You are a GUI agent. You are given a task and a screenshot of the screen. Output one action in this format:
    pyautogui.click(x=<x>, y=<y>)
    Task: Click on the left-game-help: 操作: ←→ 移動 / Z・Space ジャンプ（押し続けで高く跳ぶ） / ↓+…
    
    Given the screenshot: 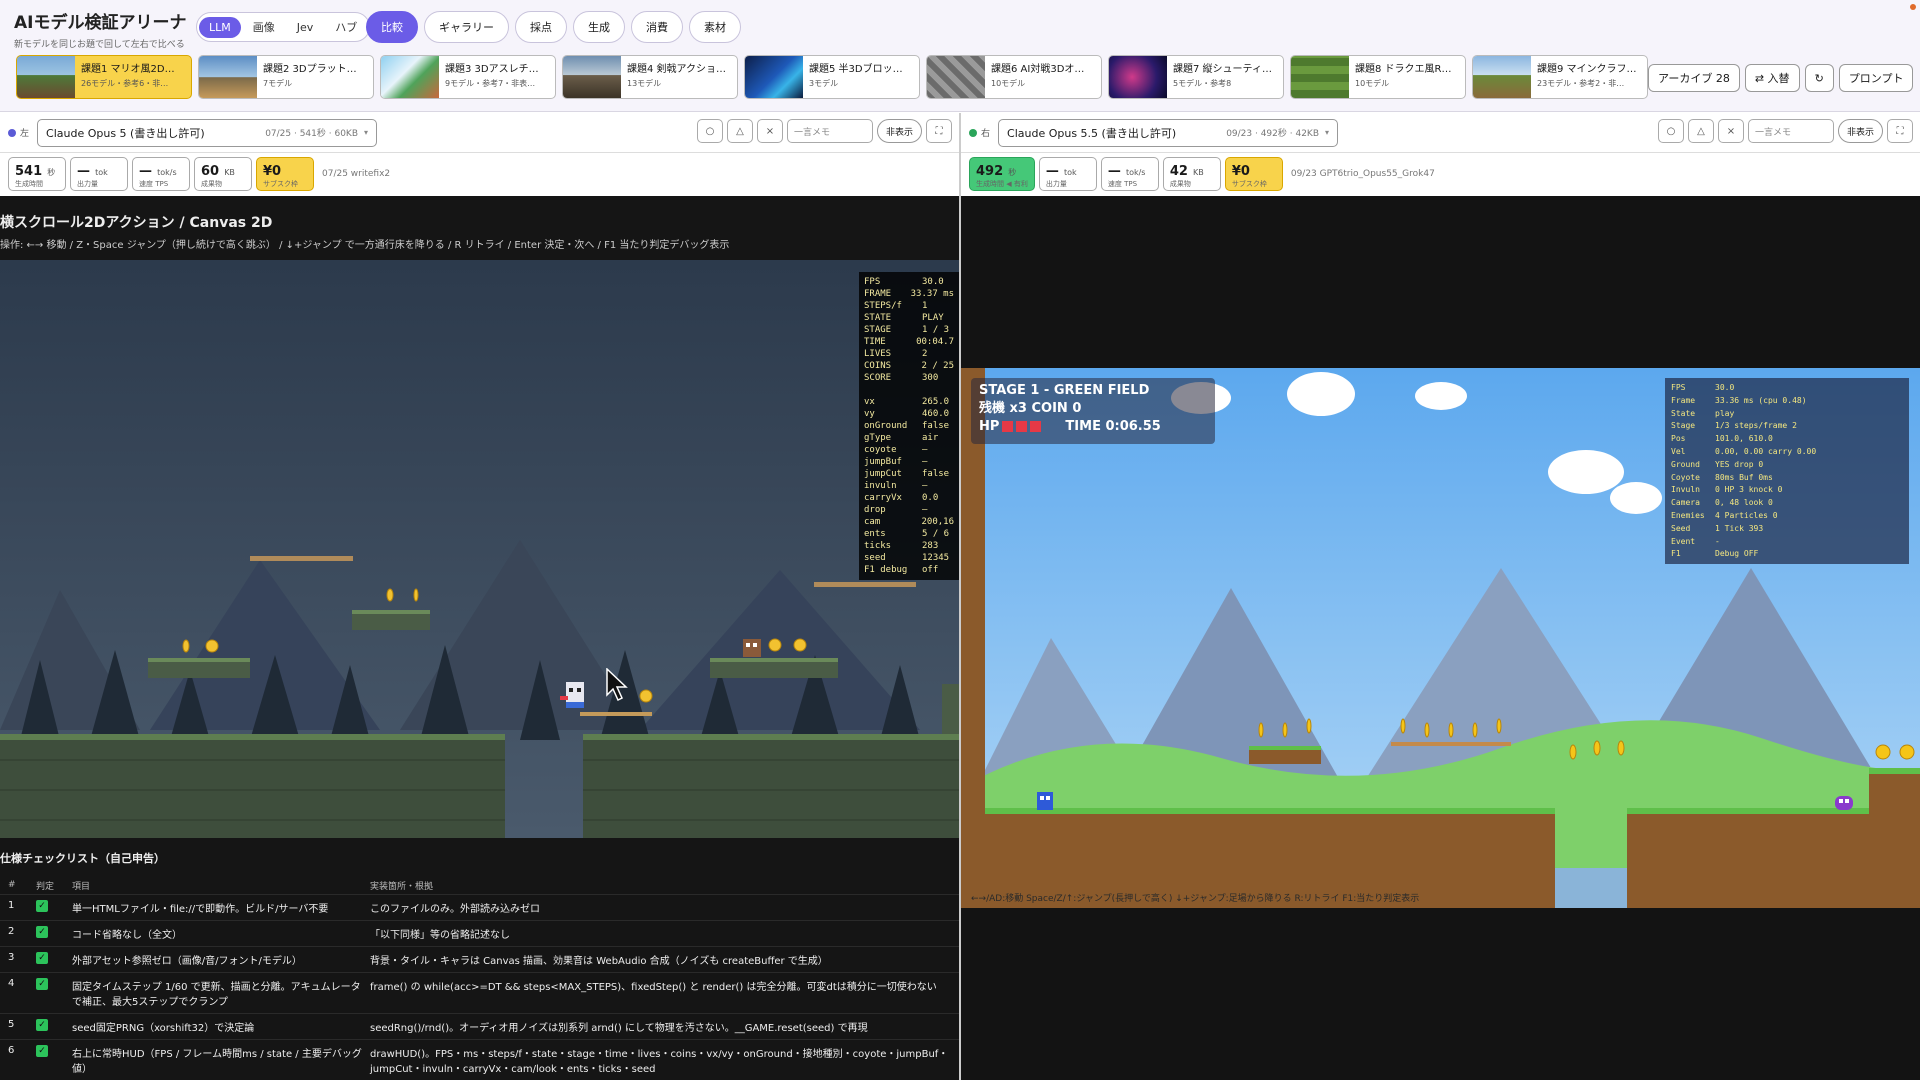 What is the action you would take?
    pyautogui.click(x=365, y=245)
    